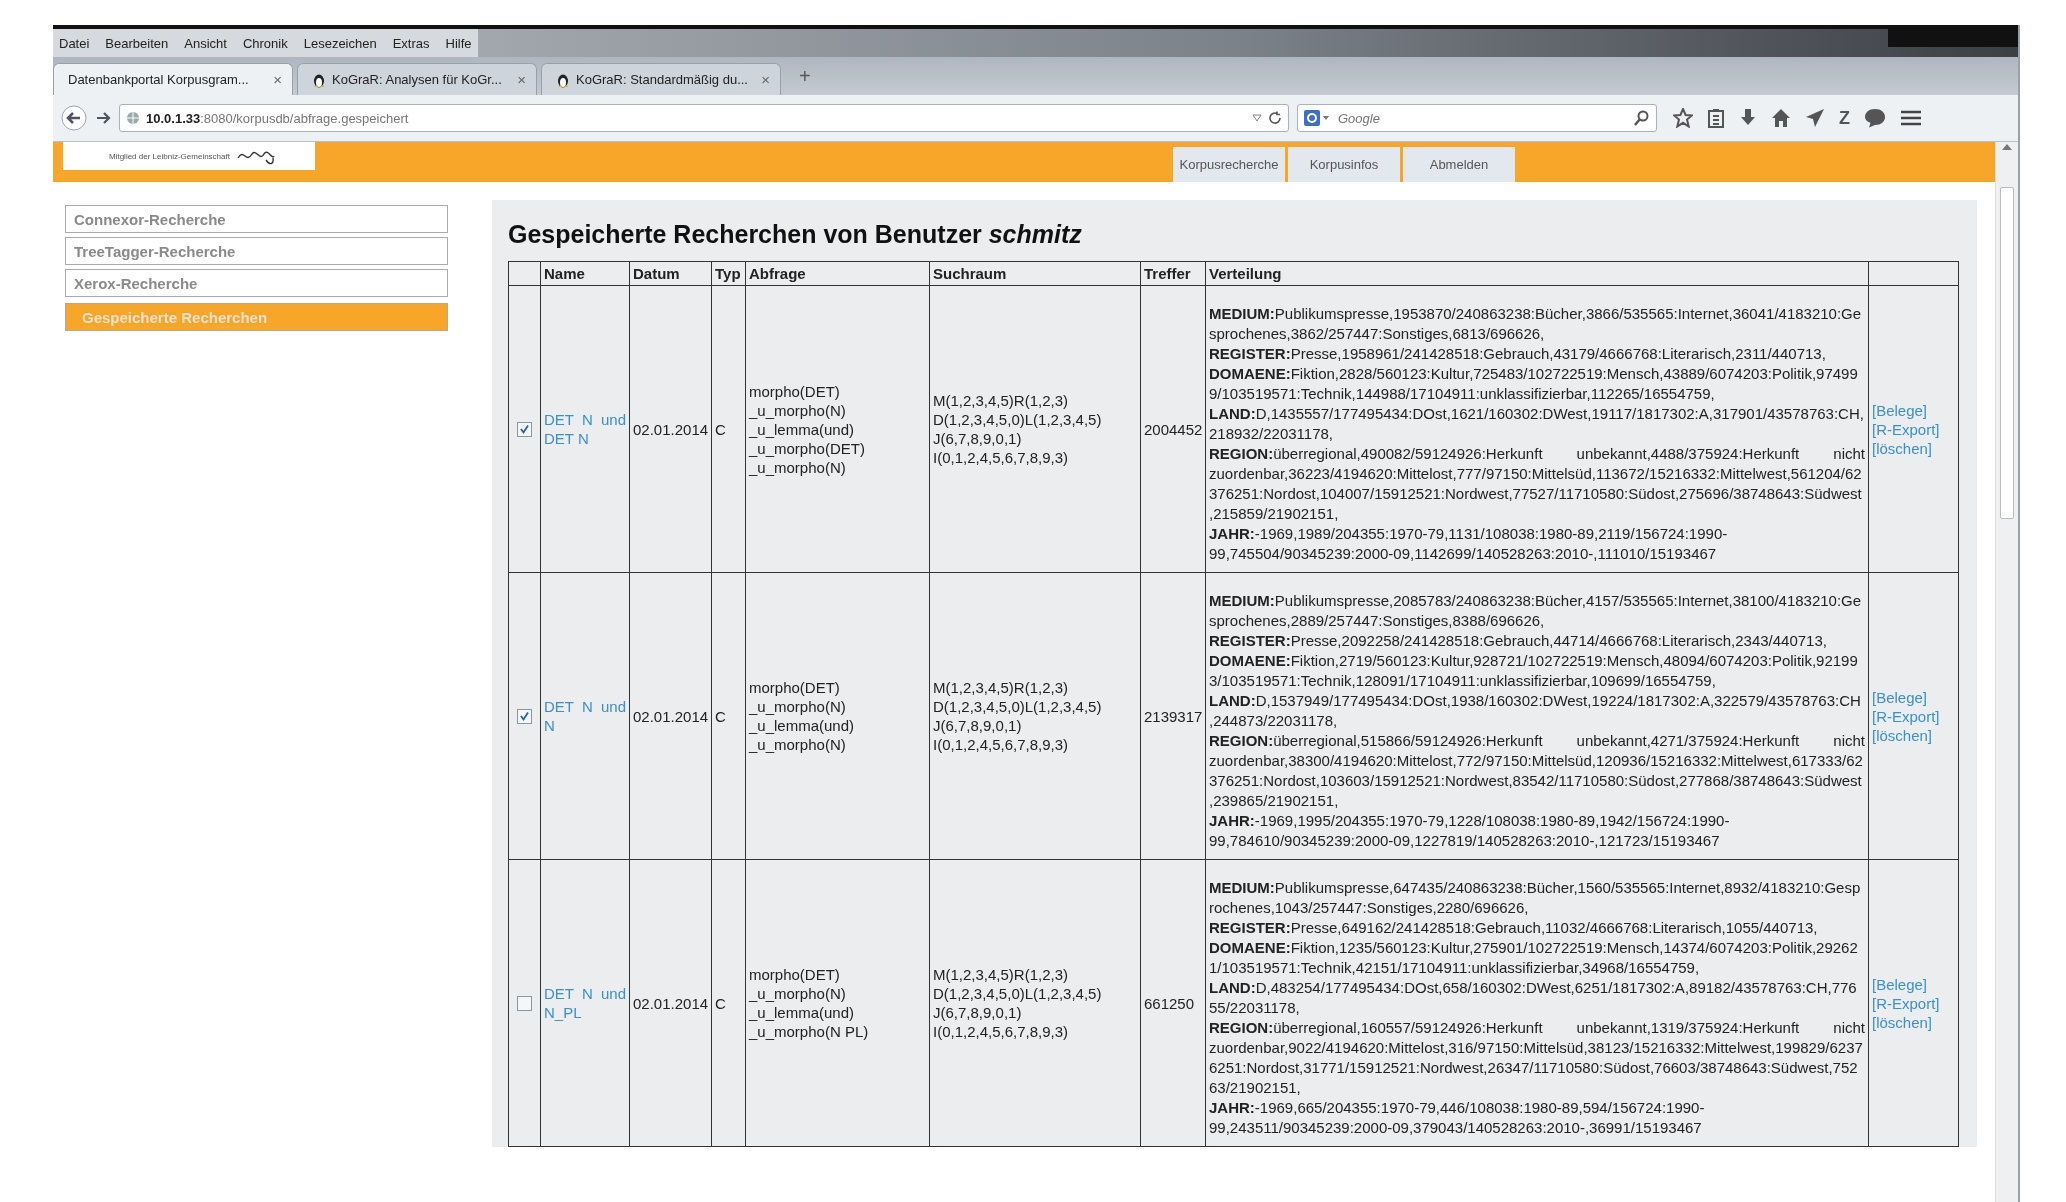 The height and width of the screenshot is (1202, 2066). What do you see at coordinates (458, 43) in the screenshot?
I see `menu-item: Hilfe` at bounding box center [458, 43].